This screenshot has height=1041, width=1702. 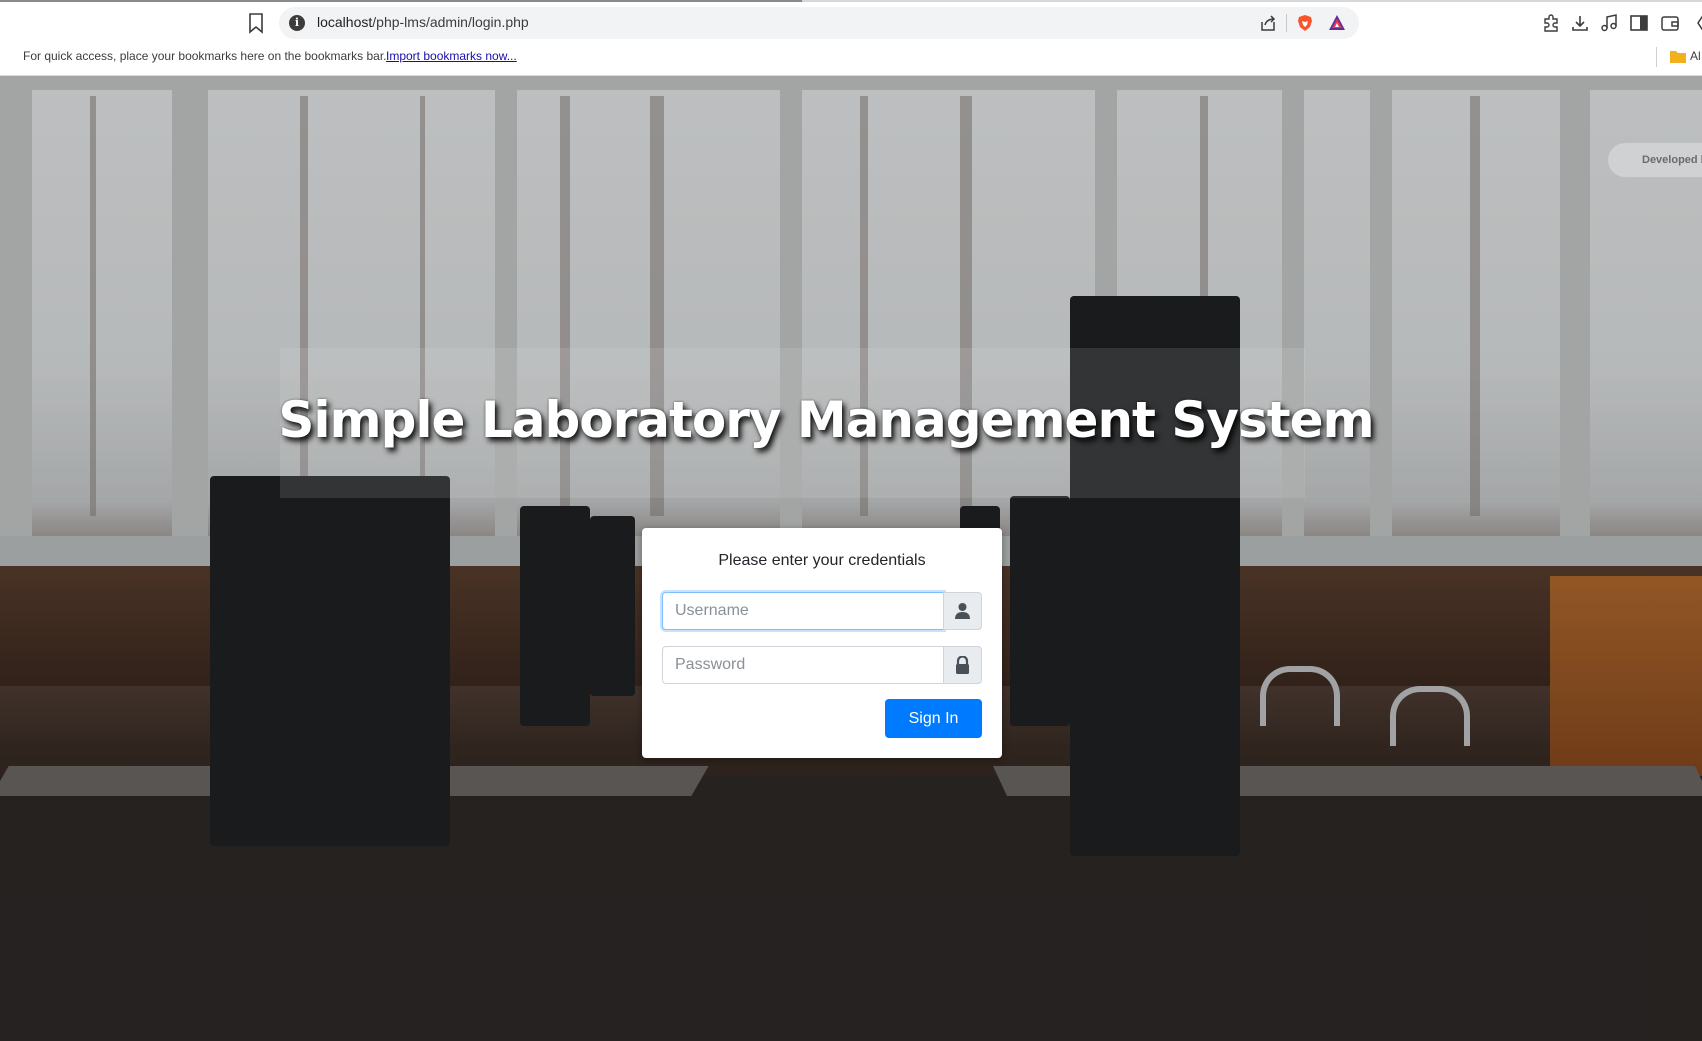 I want to click on username-group, so click(x=822, y=611).